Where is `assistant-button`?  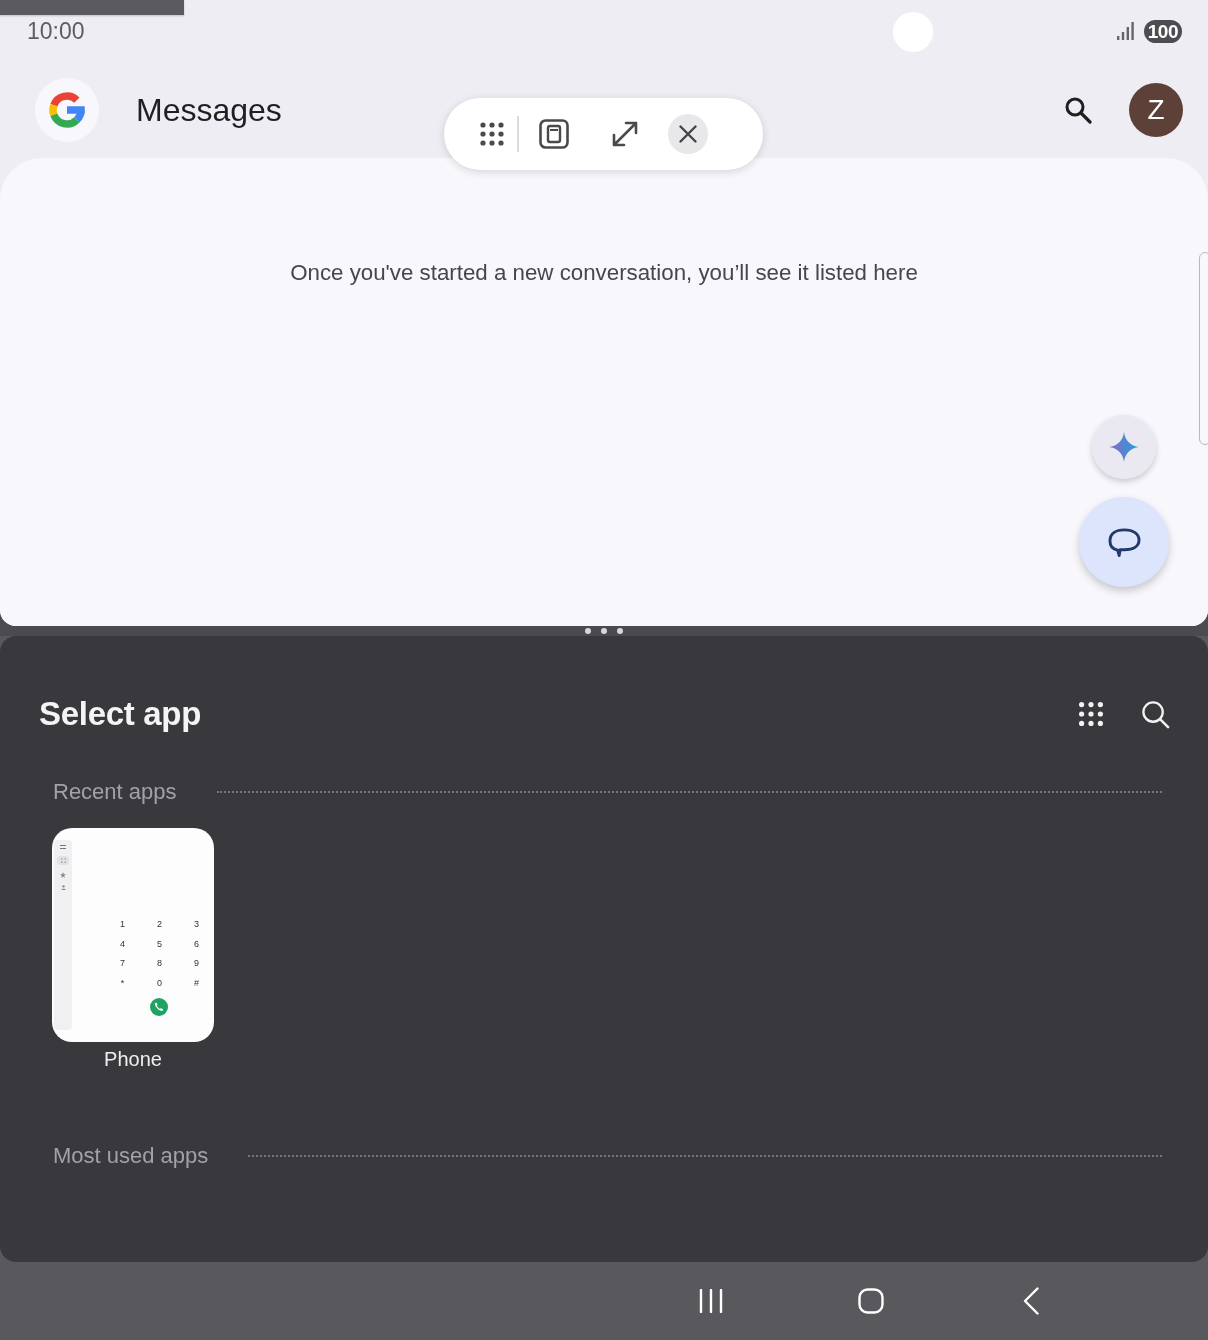 assistant-button is located at coordinates (1124, 447).